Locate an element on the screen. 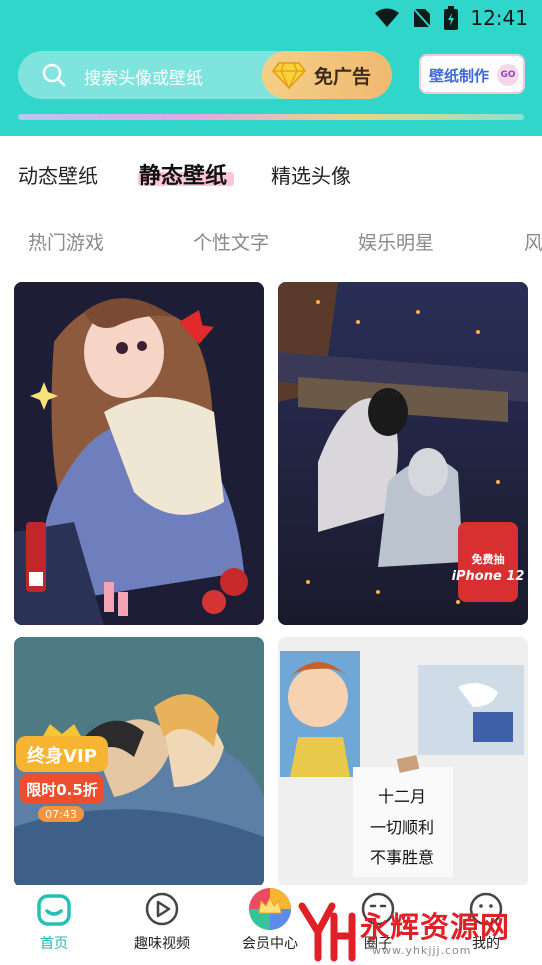 The image size is (542, 965). member-crown-icon is located at coordinates (270, 909).